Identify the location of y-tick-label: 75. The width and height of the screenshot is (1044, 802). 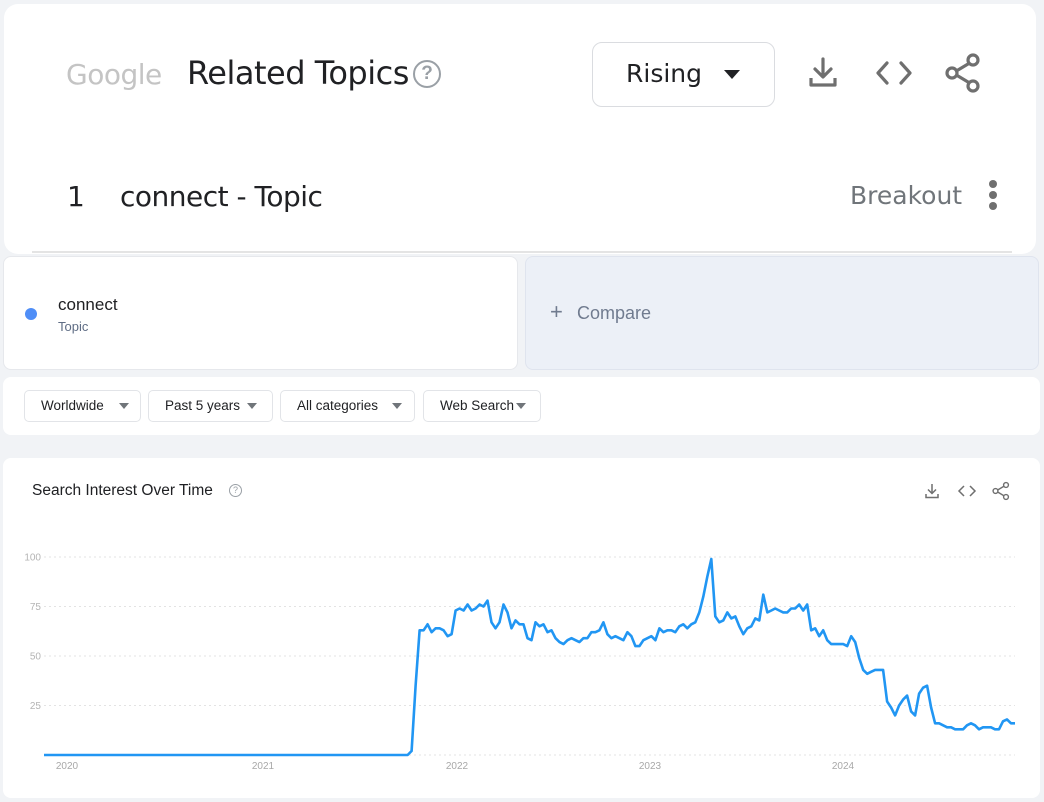
(36, 607).